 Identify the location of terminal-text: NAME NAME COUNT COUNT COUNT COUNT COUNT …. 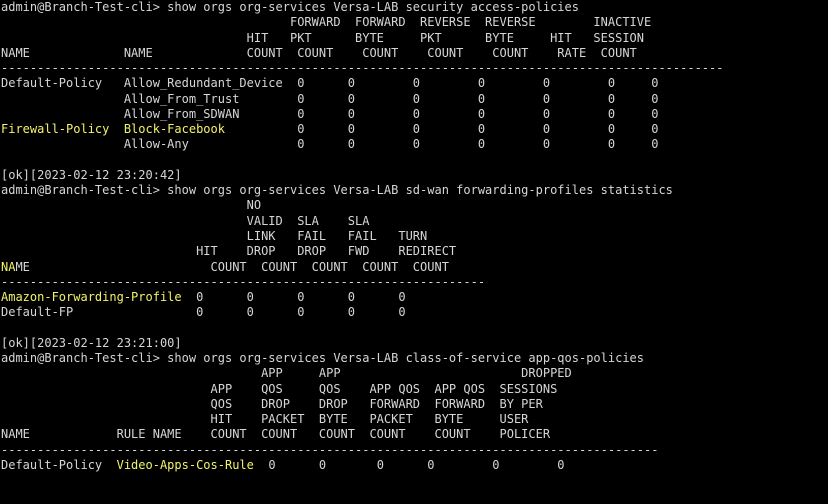
(319, 52).